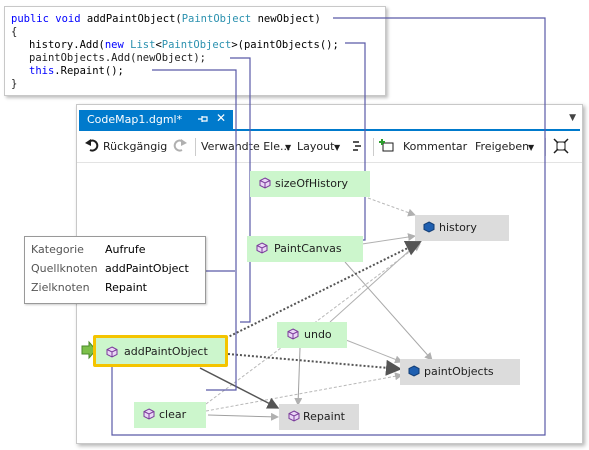 This screenshot has width=589, height=450. What do you see at coordinates (147, 268) in the screenshot?
I see `tooltip-value-source: addPaintObject` at bounding box center [147, 268].